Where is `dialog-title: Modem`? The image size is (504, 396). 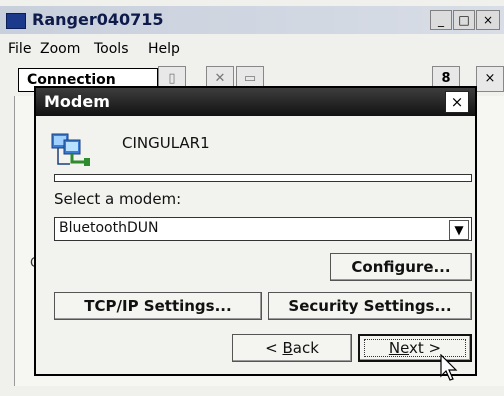 dialog-title: Modem is located at coordinates (77, 101).